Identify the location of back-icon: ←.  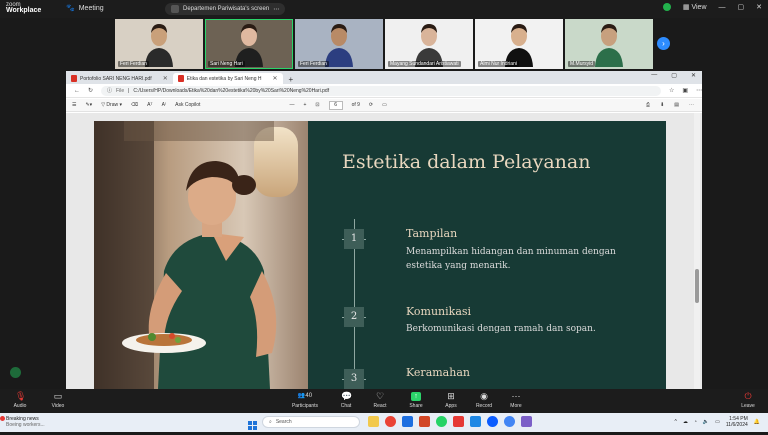
(77, 91).